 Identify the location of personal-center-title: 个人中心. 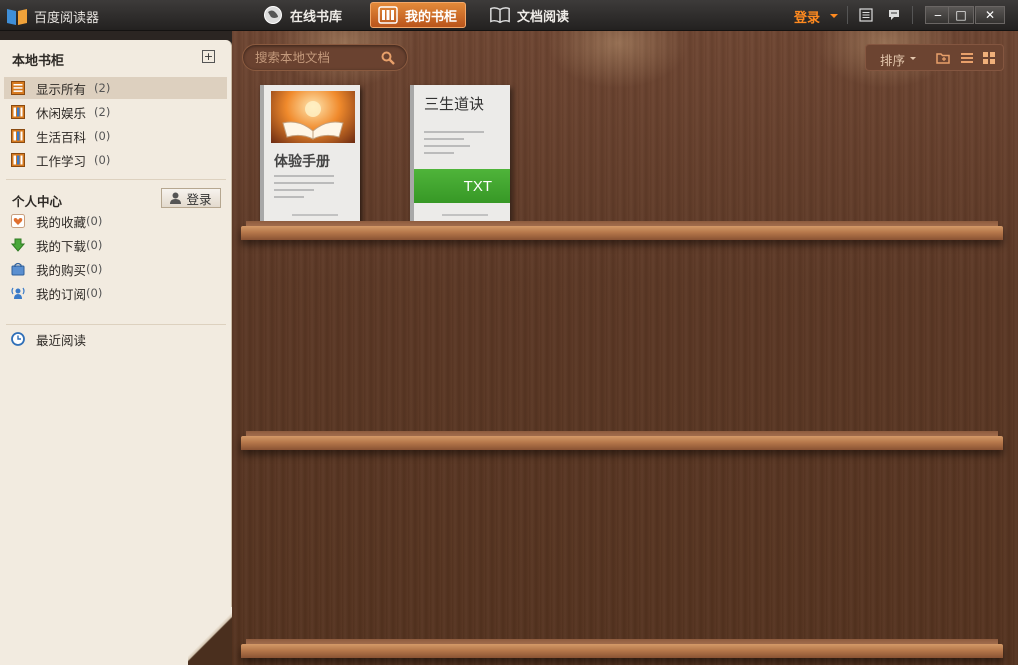
(37, 201).